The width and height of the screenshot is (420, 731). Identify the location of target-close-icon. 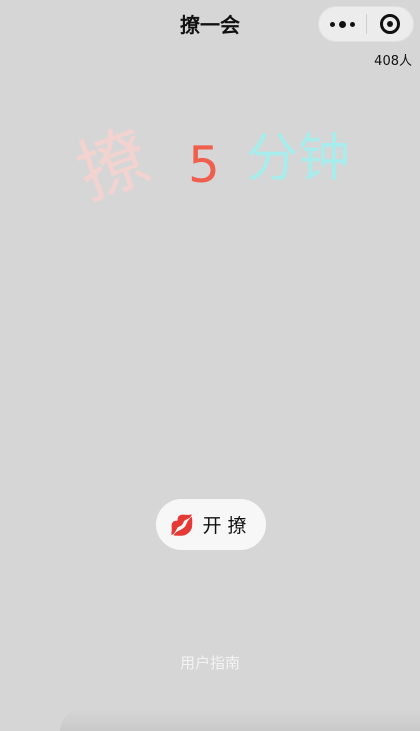
(390, 24).